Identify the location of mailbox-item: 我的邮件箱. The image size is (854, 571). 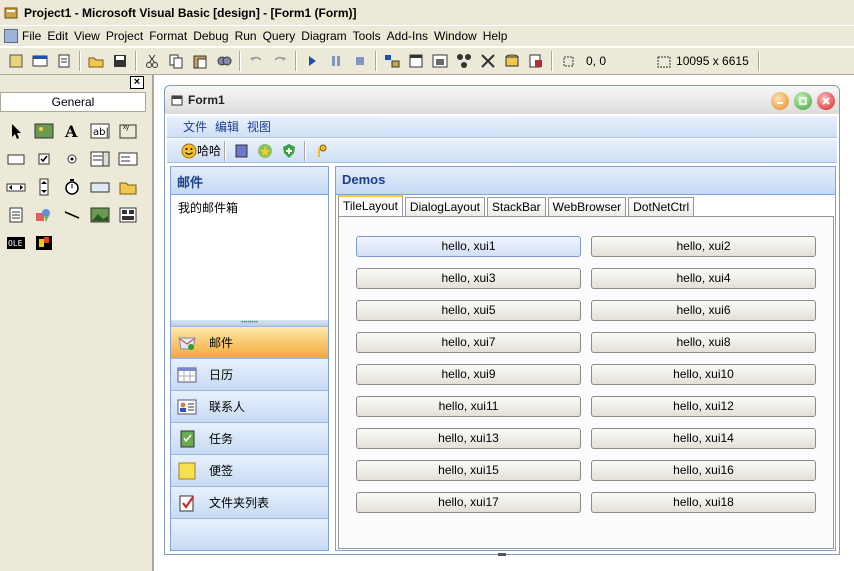
(249, 257).